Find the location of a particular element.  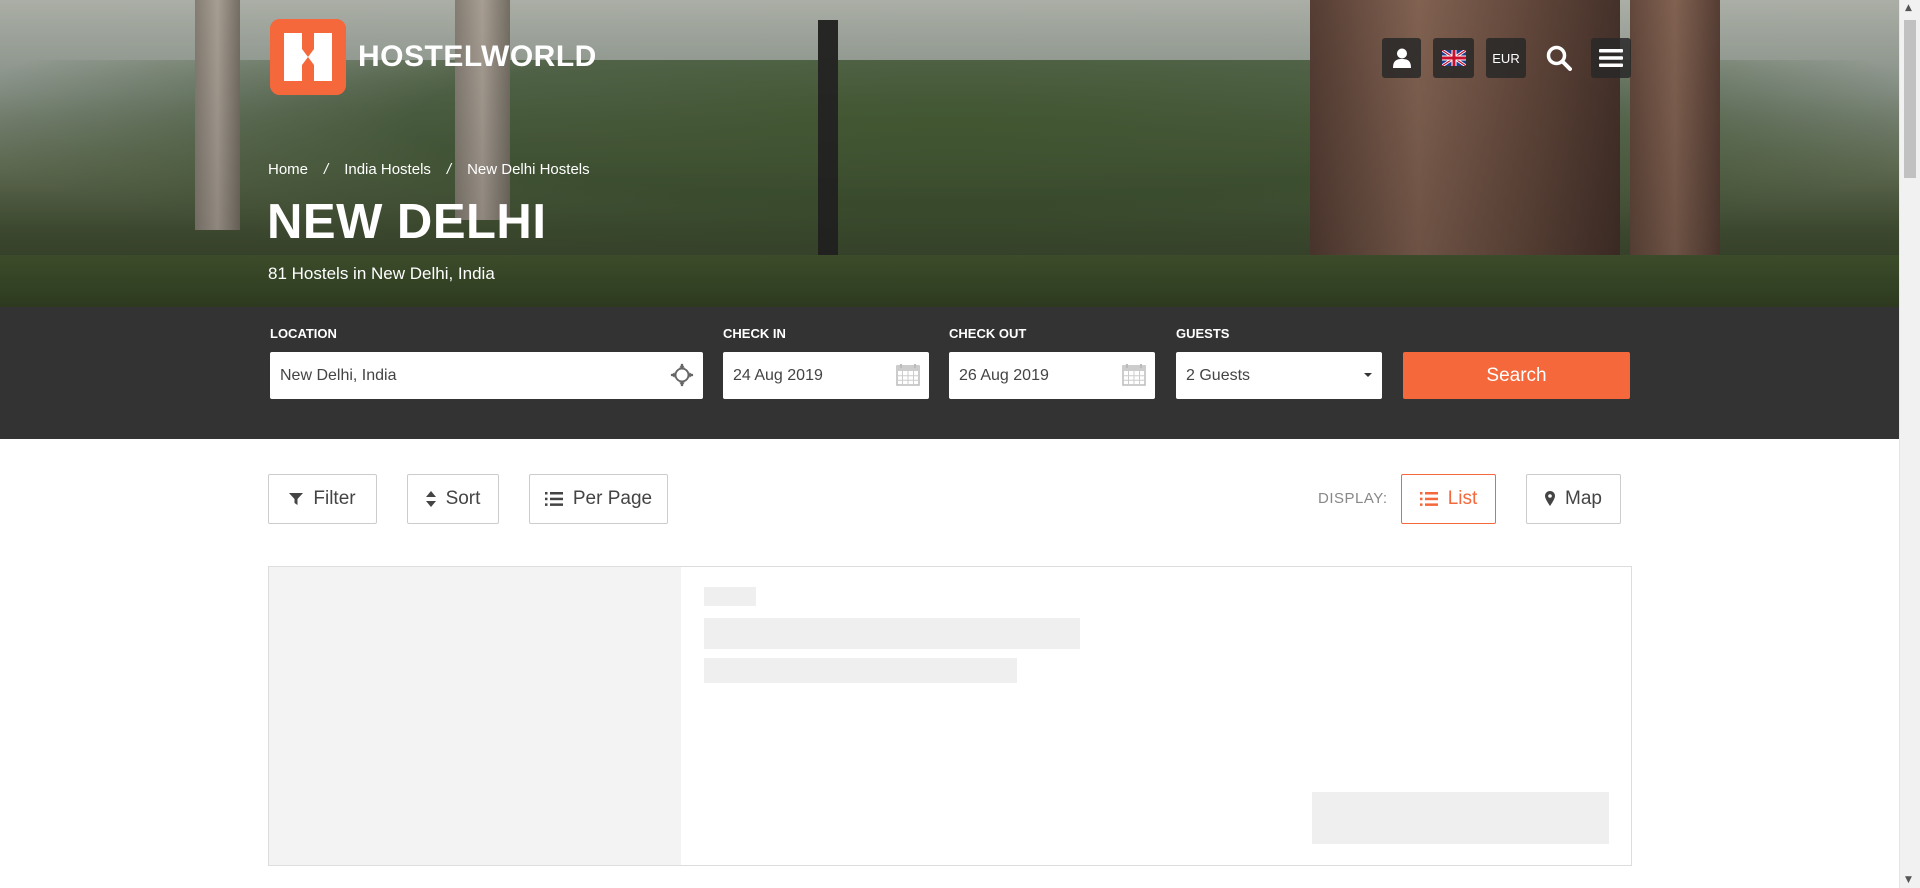

location-label: LOCATION is located at coordinates (303, 333).